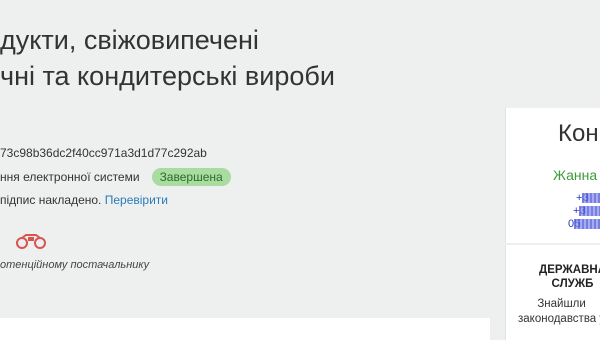 The height and width of the screenshot is (340, 600). I want to click on verify-signature-link: Перевірити, so click(136, 200).